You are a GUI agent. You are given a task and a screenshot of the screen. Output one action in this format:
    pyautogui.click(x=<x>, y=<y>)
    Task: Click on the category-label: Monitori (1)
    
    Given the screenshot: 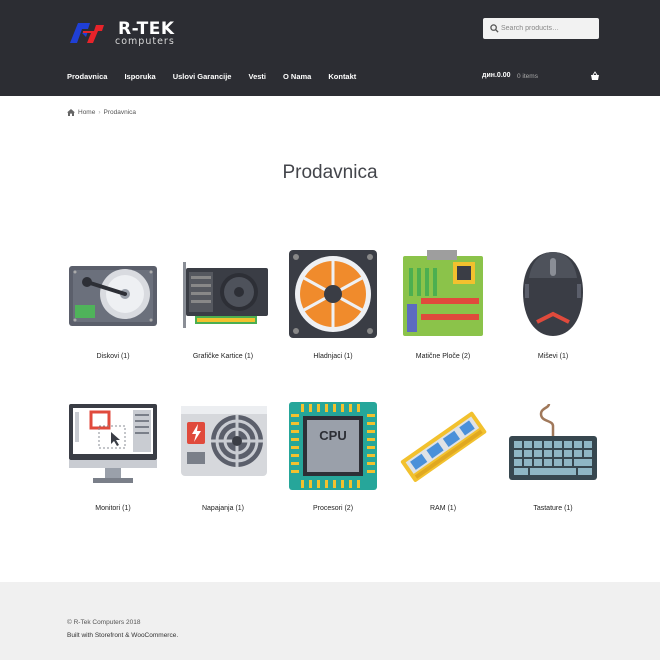 What is the action you would take?
    pyautogui.click(x=113, y=508)
    